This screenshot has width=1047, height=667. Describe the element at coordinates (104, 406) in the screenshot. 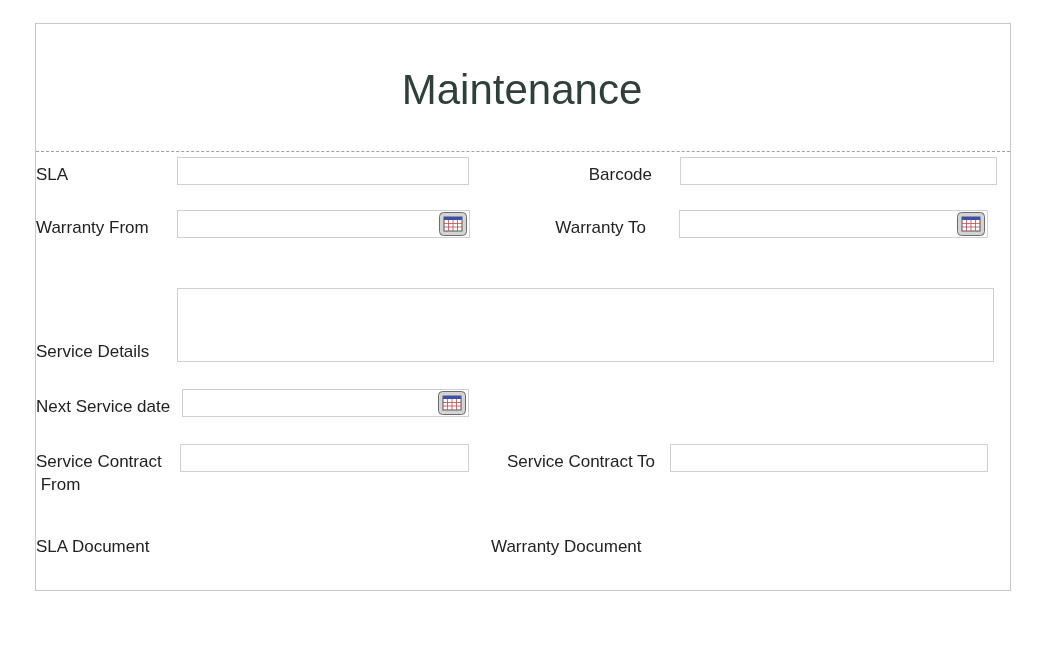

I see `field-label: Next Service date` at that location.